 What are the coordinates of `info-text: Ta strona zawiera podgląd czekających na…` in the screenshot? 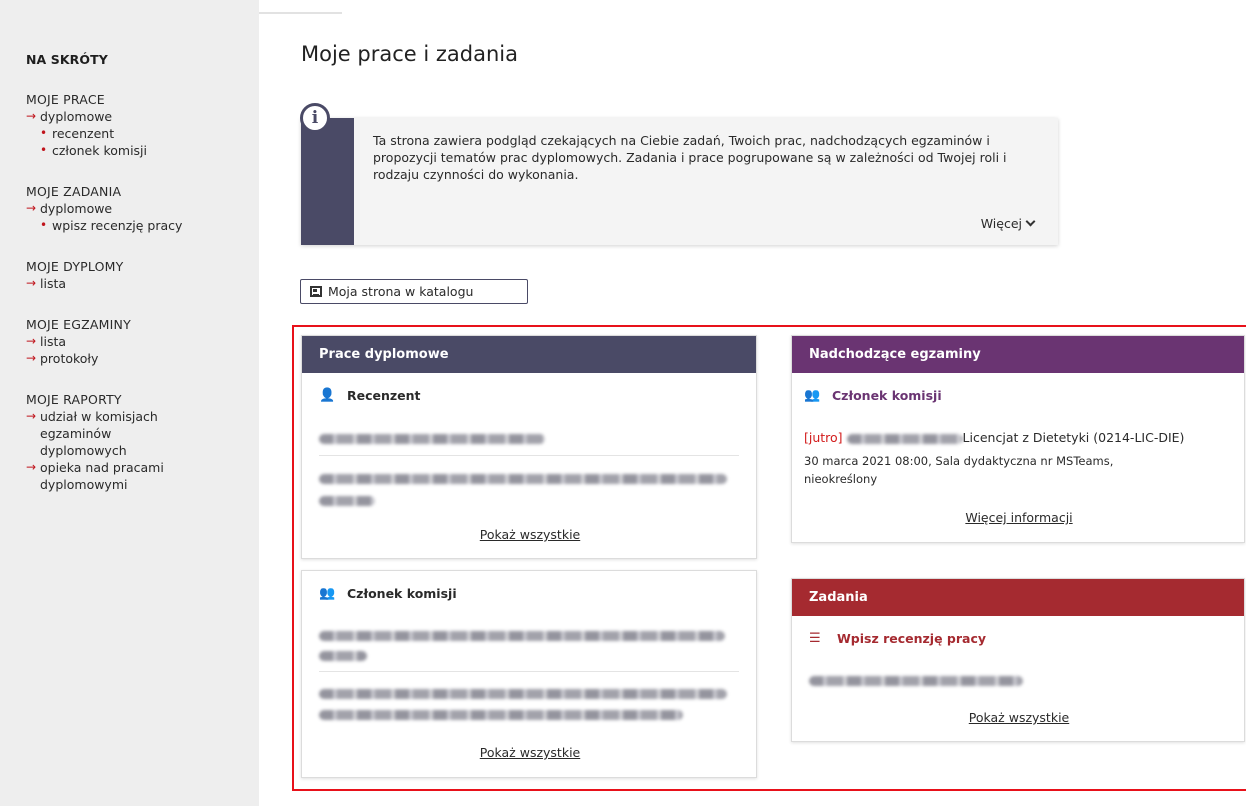 It's located at (690, 157).